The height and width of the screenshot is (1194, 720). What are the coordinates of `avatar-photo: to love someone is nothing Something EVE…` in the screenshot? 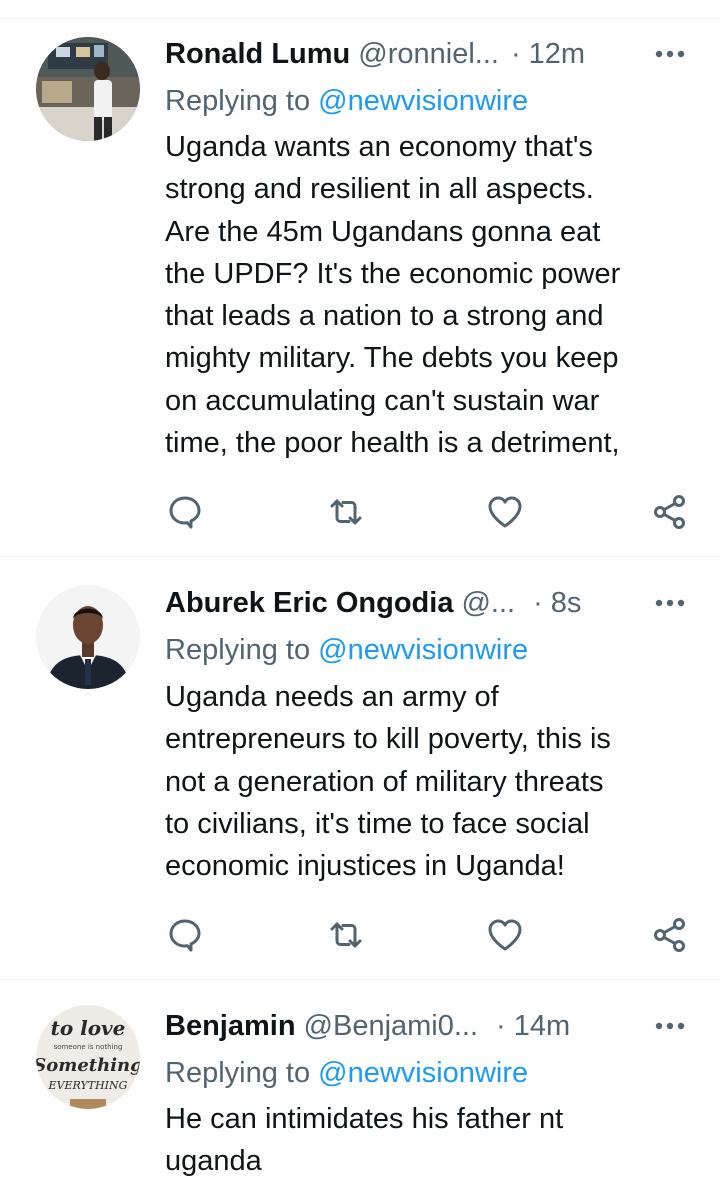 It's located at (88, 1057).